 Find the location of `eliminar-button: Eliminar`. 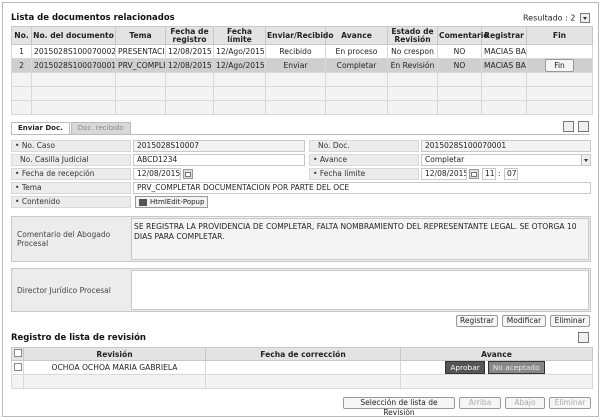

eliminar-button: Eliminar is located at coordinates (570, 321).